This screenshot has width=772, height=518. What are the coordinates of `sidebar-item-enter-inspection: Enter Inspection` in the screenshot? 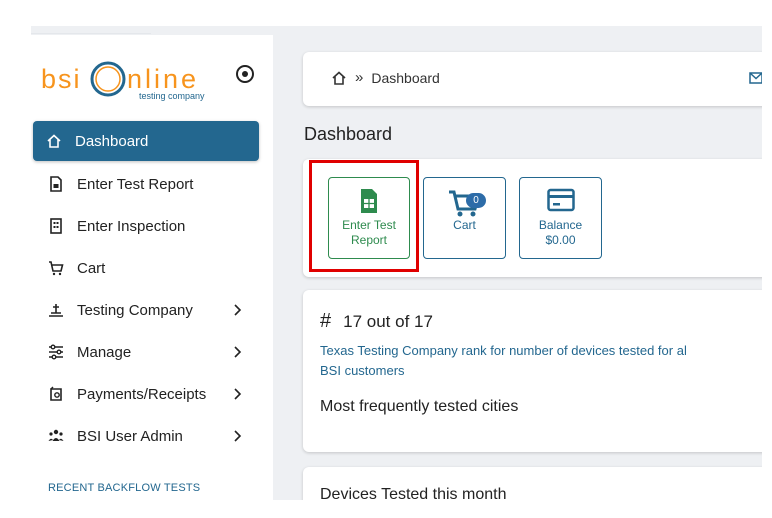 It's located at (152, 226).